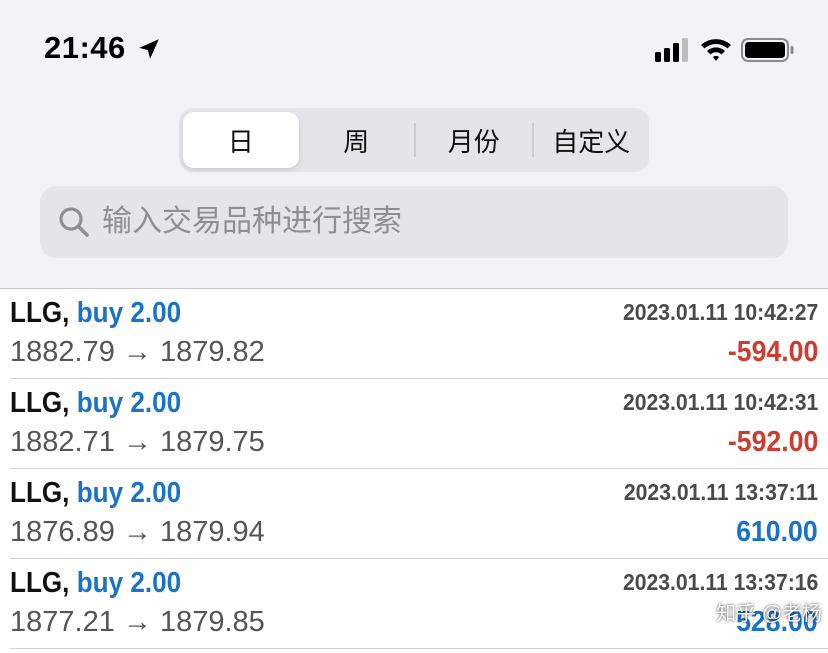  I want to click on deal-prices: 1882.79 → 1879.82, so click(137, 352).